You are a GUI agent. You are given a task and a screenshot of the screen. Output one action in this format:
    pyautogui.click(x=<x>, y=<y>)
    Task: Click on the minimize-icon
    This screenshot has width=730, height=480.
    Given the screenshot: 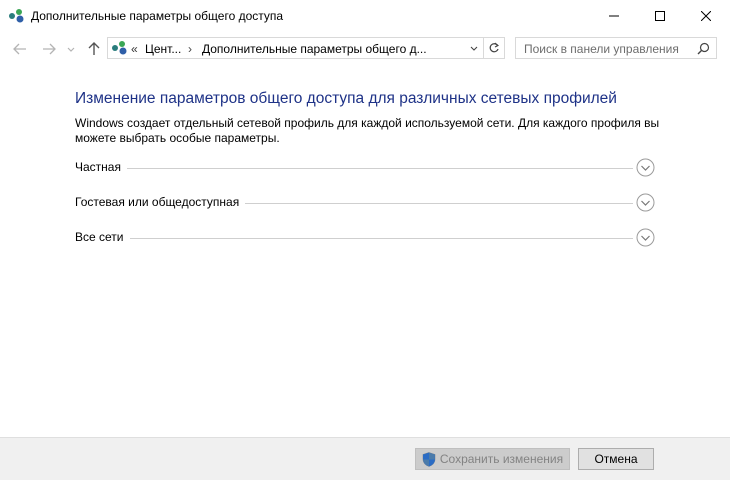 What is the action you would take?
    pyautogui.click(x=614, y=16)
    